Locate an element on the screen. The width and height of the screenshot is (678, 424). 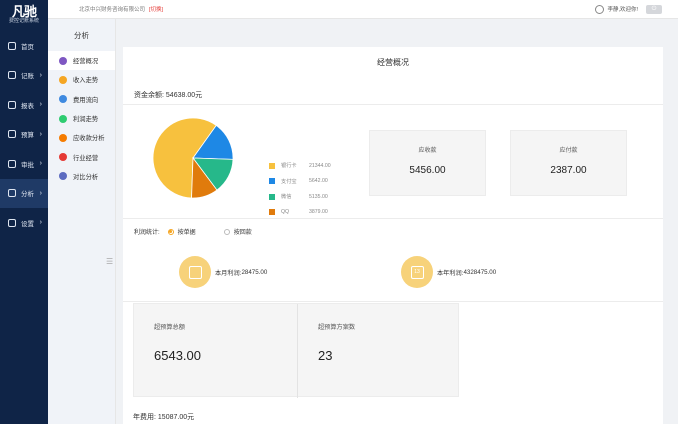
submenu-item-label: 应收款分析 is located at coordinates (89, 139).